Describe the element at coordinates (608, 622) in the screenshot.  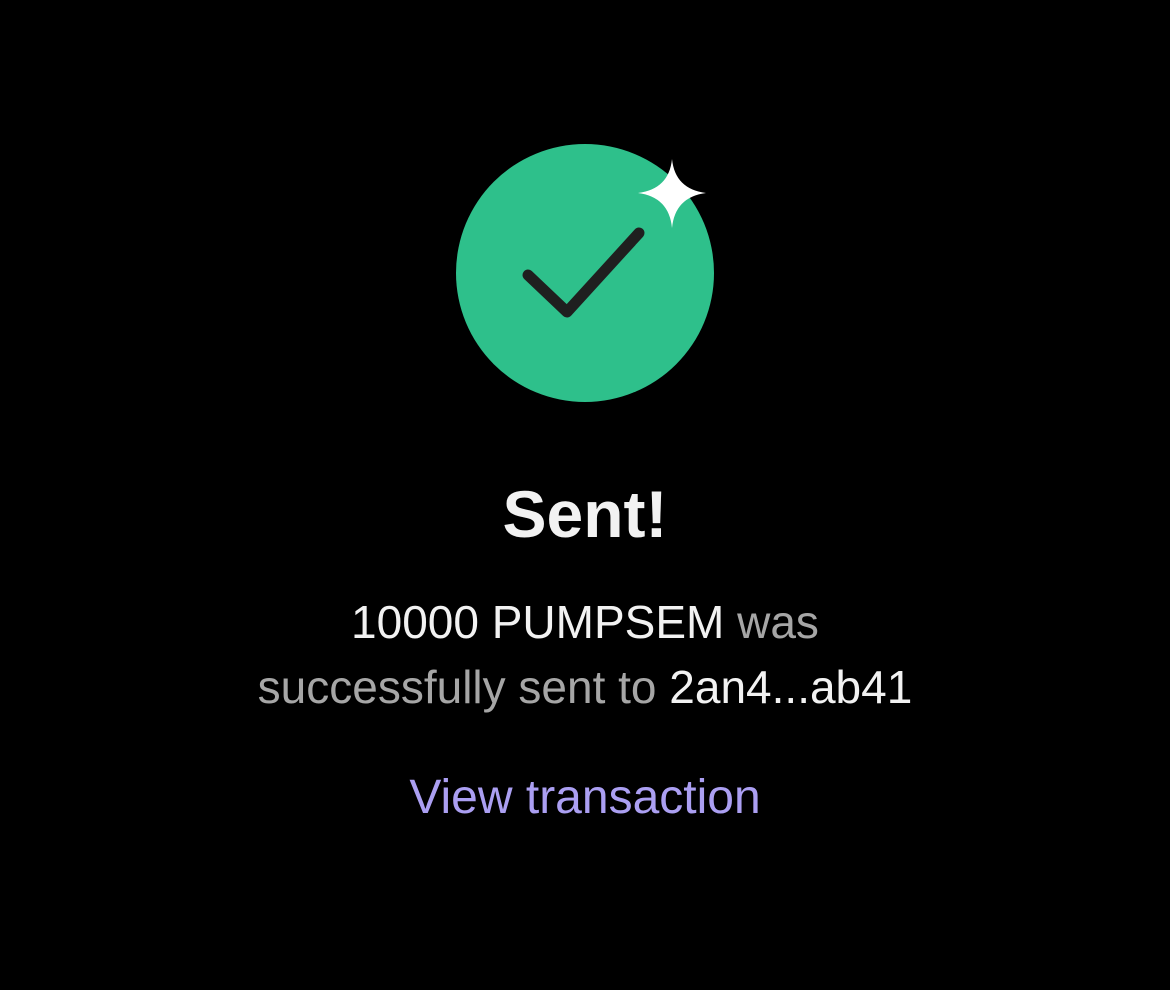
I see `token-symbol: PUMPSEM` at that location.